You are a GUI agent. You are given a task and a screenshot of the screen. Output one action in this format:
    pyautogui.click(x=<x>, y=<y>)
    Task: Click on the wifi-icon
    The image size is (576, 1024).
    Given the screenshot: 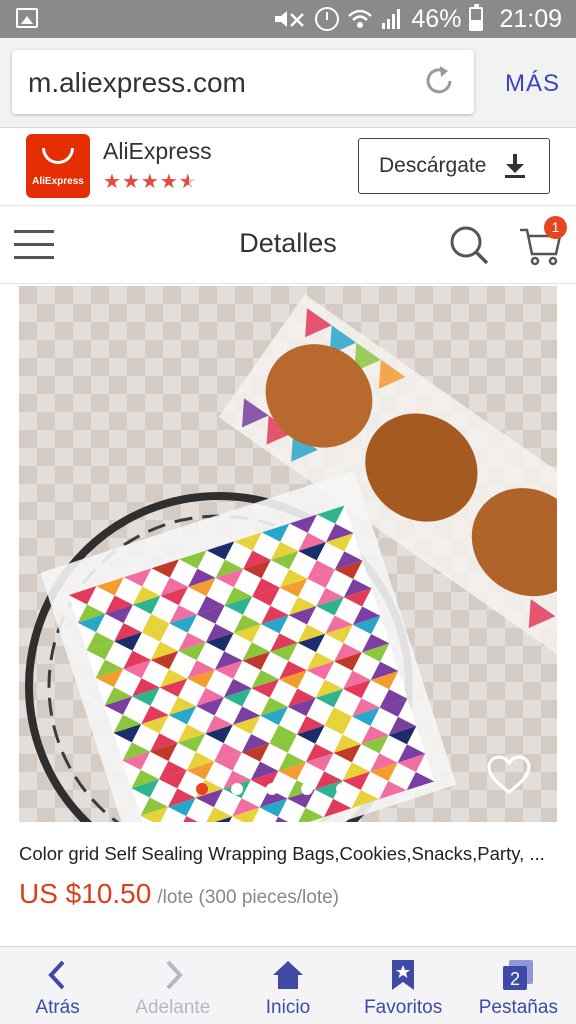 What is the action you would take?
    pyautogui.click(x=360, y=18)
    